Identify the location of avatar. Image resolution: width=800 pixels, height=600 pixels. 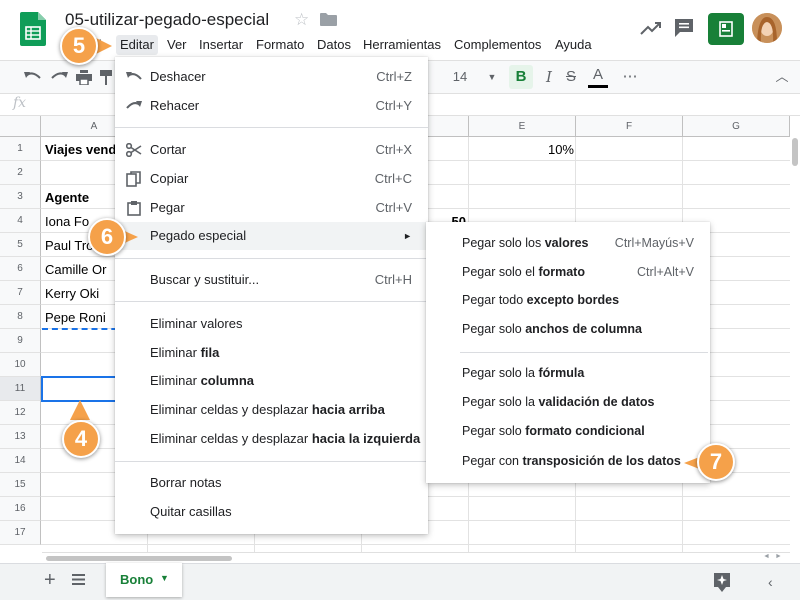
(767, 28).